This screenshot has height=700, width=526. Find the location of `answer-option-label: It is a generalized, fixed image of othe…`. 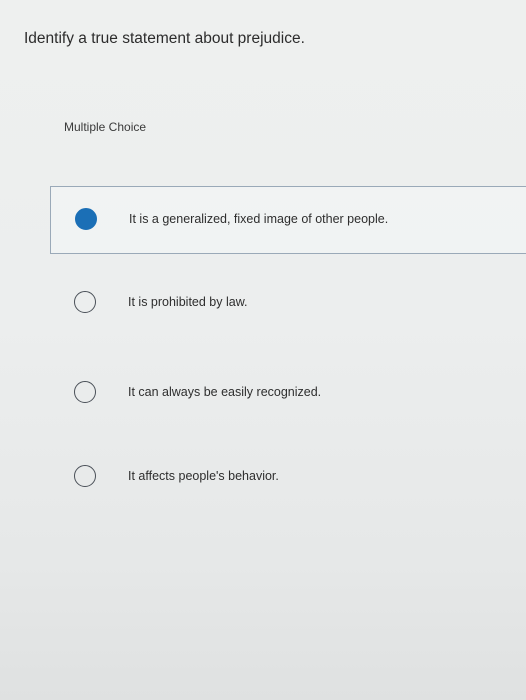

answer-option-label: It is a generalized, fixed image of othe… is located at coordinates (259, 219).